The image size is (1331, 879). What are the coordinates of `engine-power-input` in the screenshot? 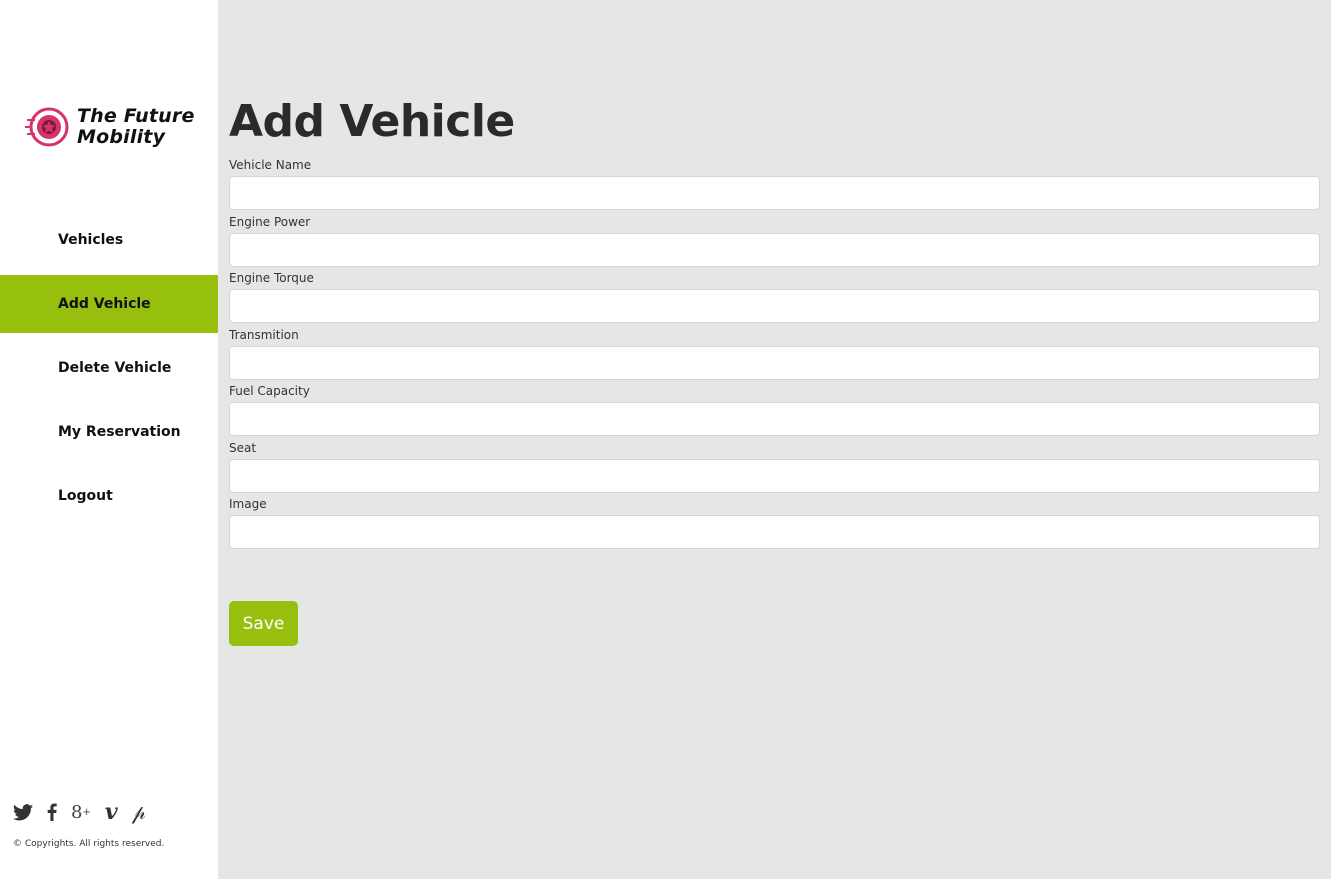 It's located at (774, 249).